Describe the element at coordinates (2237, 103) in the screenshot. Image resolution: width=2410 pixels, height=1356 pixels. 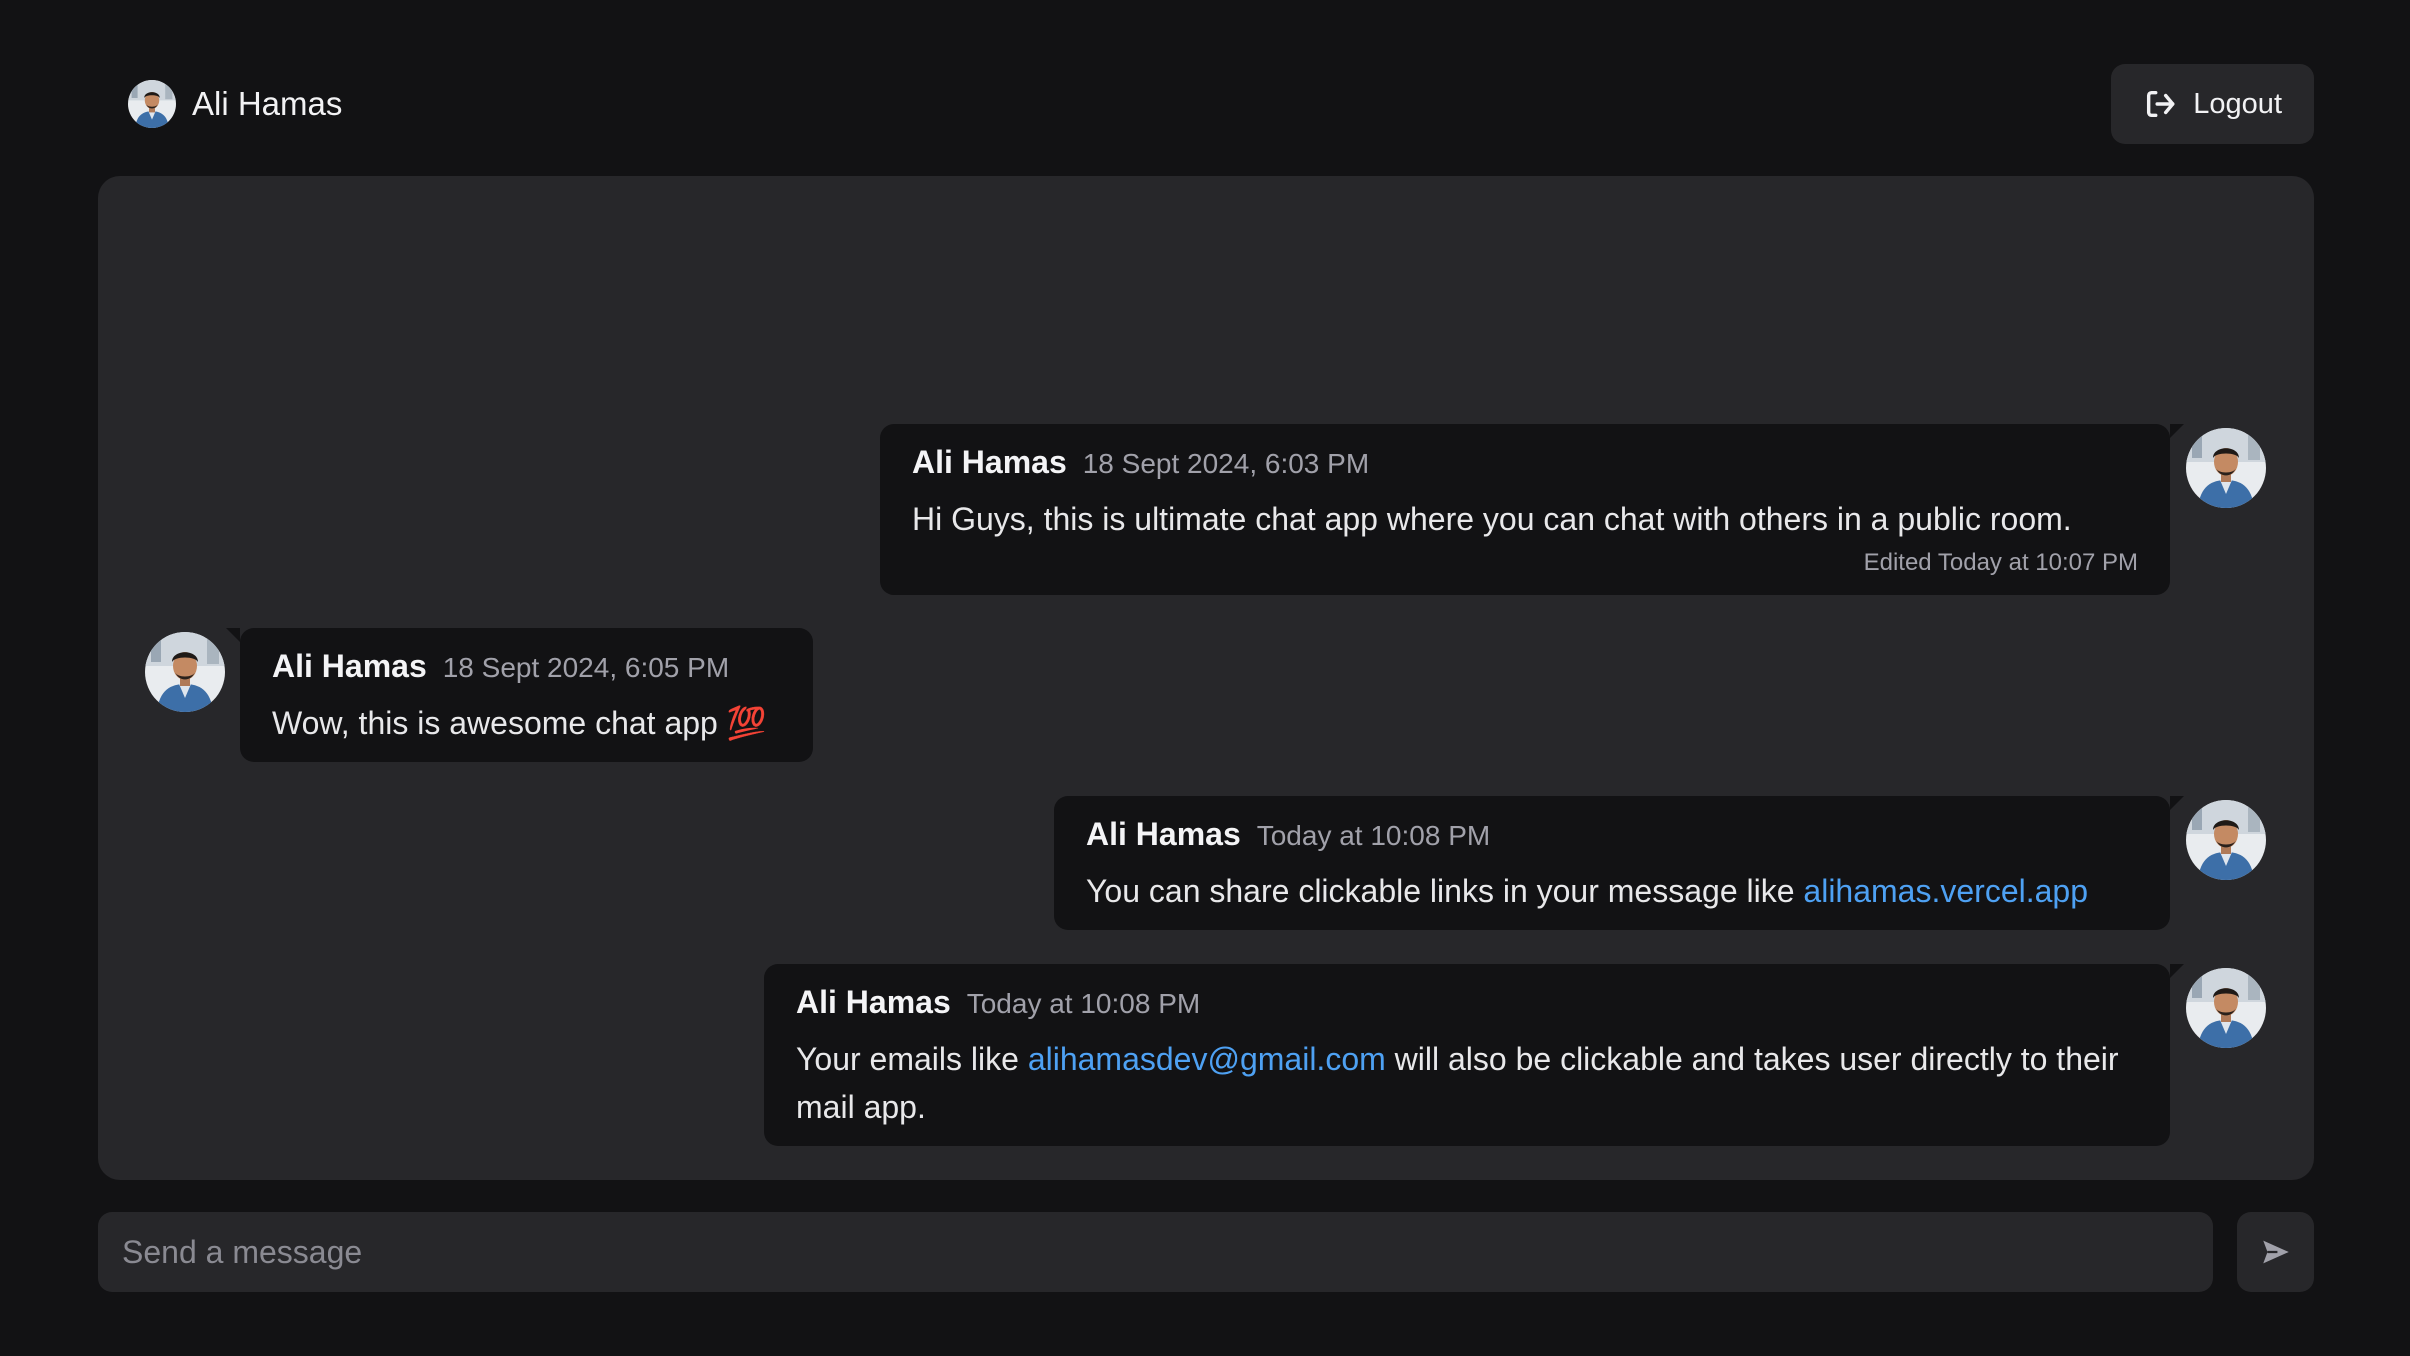
I see `logout-label: Logout` at that location.